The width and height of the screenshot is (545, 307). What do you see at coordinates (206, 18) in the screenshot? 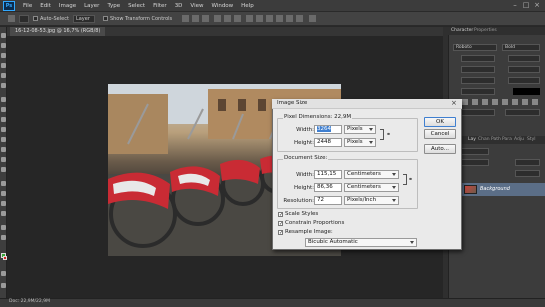
I see `align-bottom-icon` at bounding box center [206, 18].